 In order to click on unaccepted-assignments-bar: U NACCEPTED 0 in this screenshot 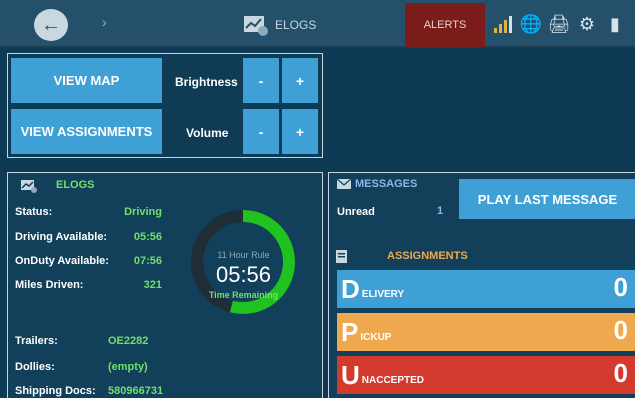, I will do `click(486, 375)`.